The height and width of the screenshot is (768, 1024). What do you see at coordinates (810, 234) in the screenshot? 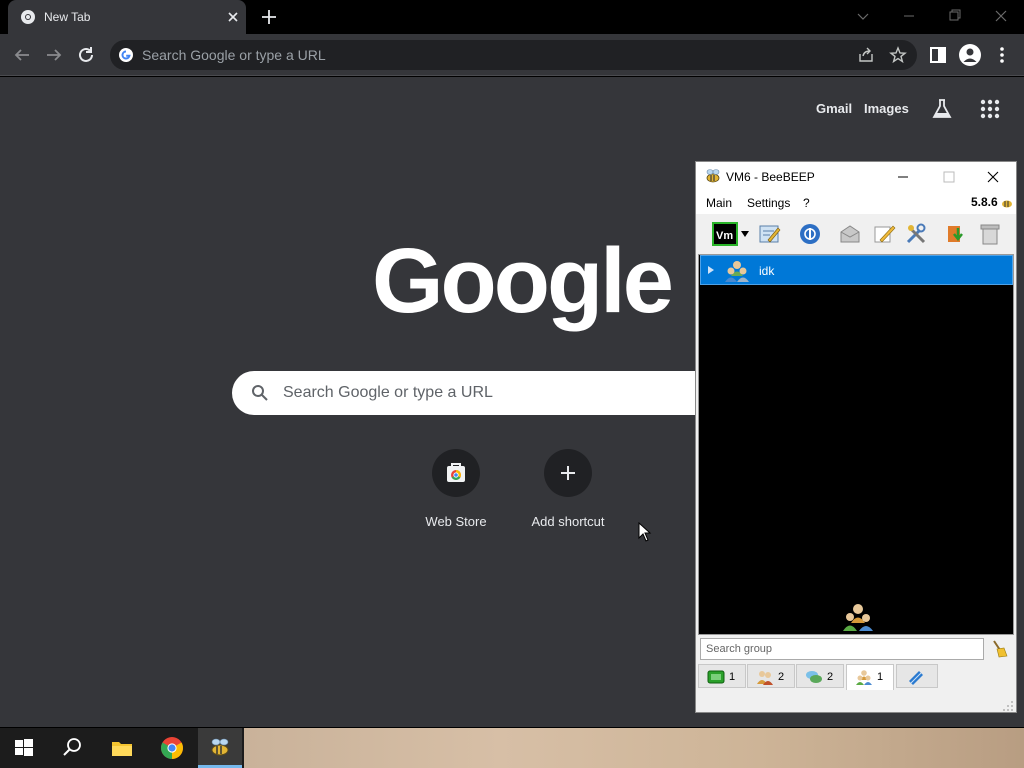
I see `network-icon` at bounding box center [810, 234].